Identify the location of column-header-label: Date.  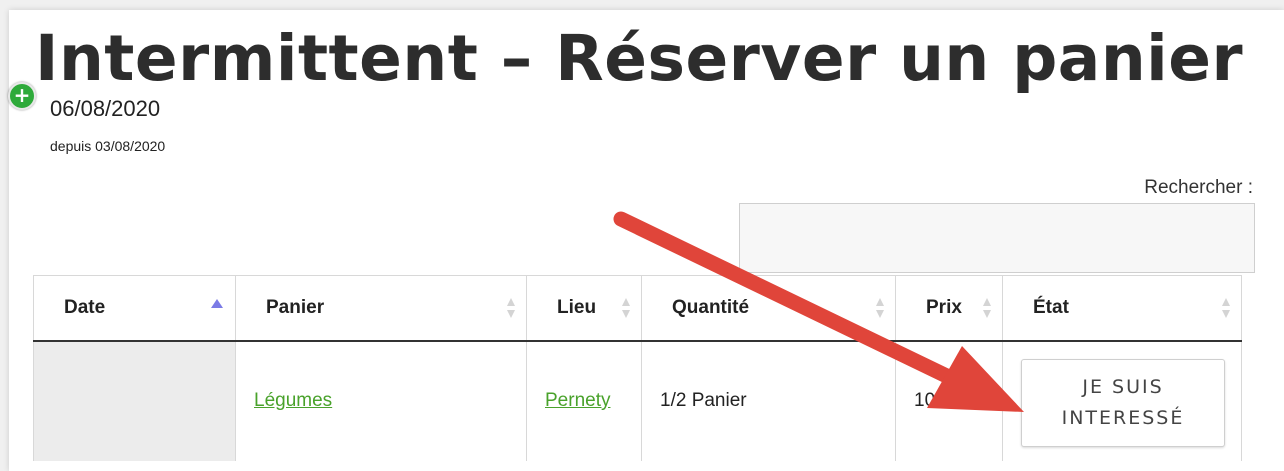
(85, 307).